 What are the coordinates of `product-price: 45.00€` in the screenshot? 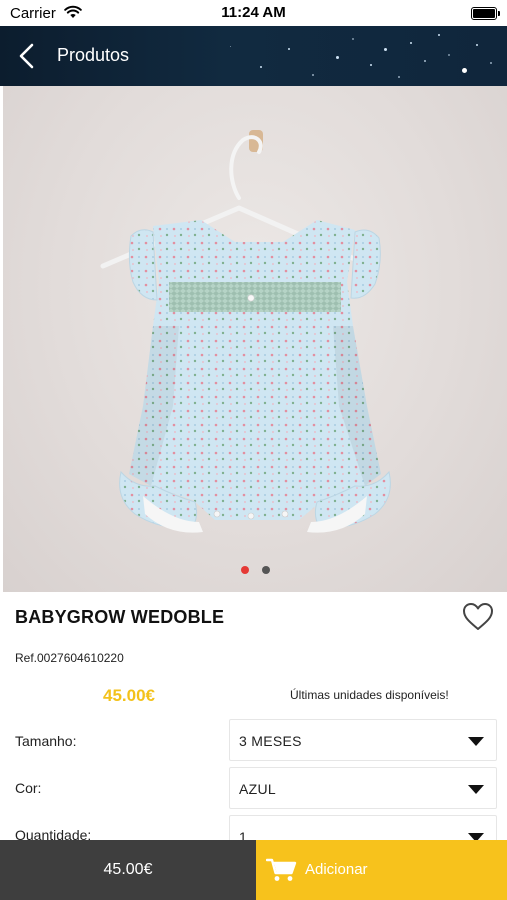 It's located at (129, 695).